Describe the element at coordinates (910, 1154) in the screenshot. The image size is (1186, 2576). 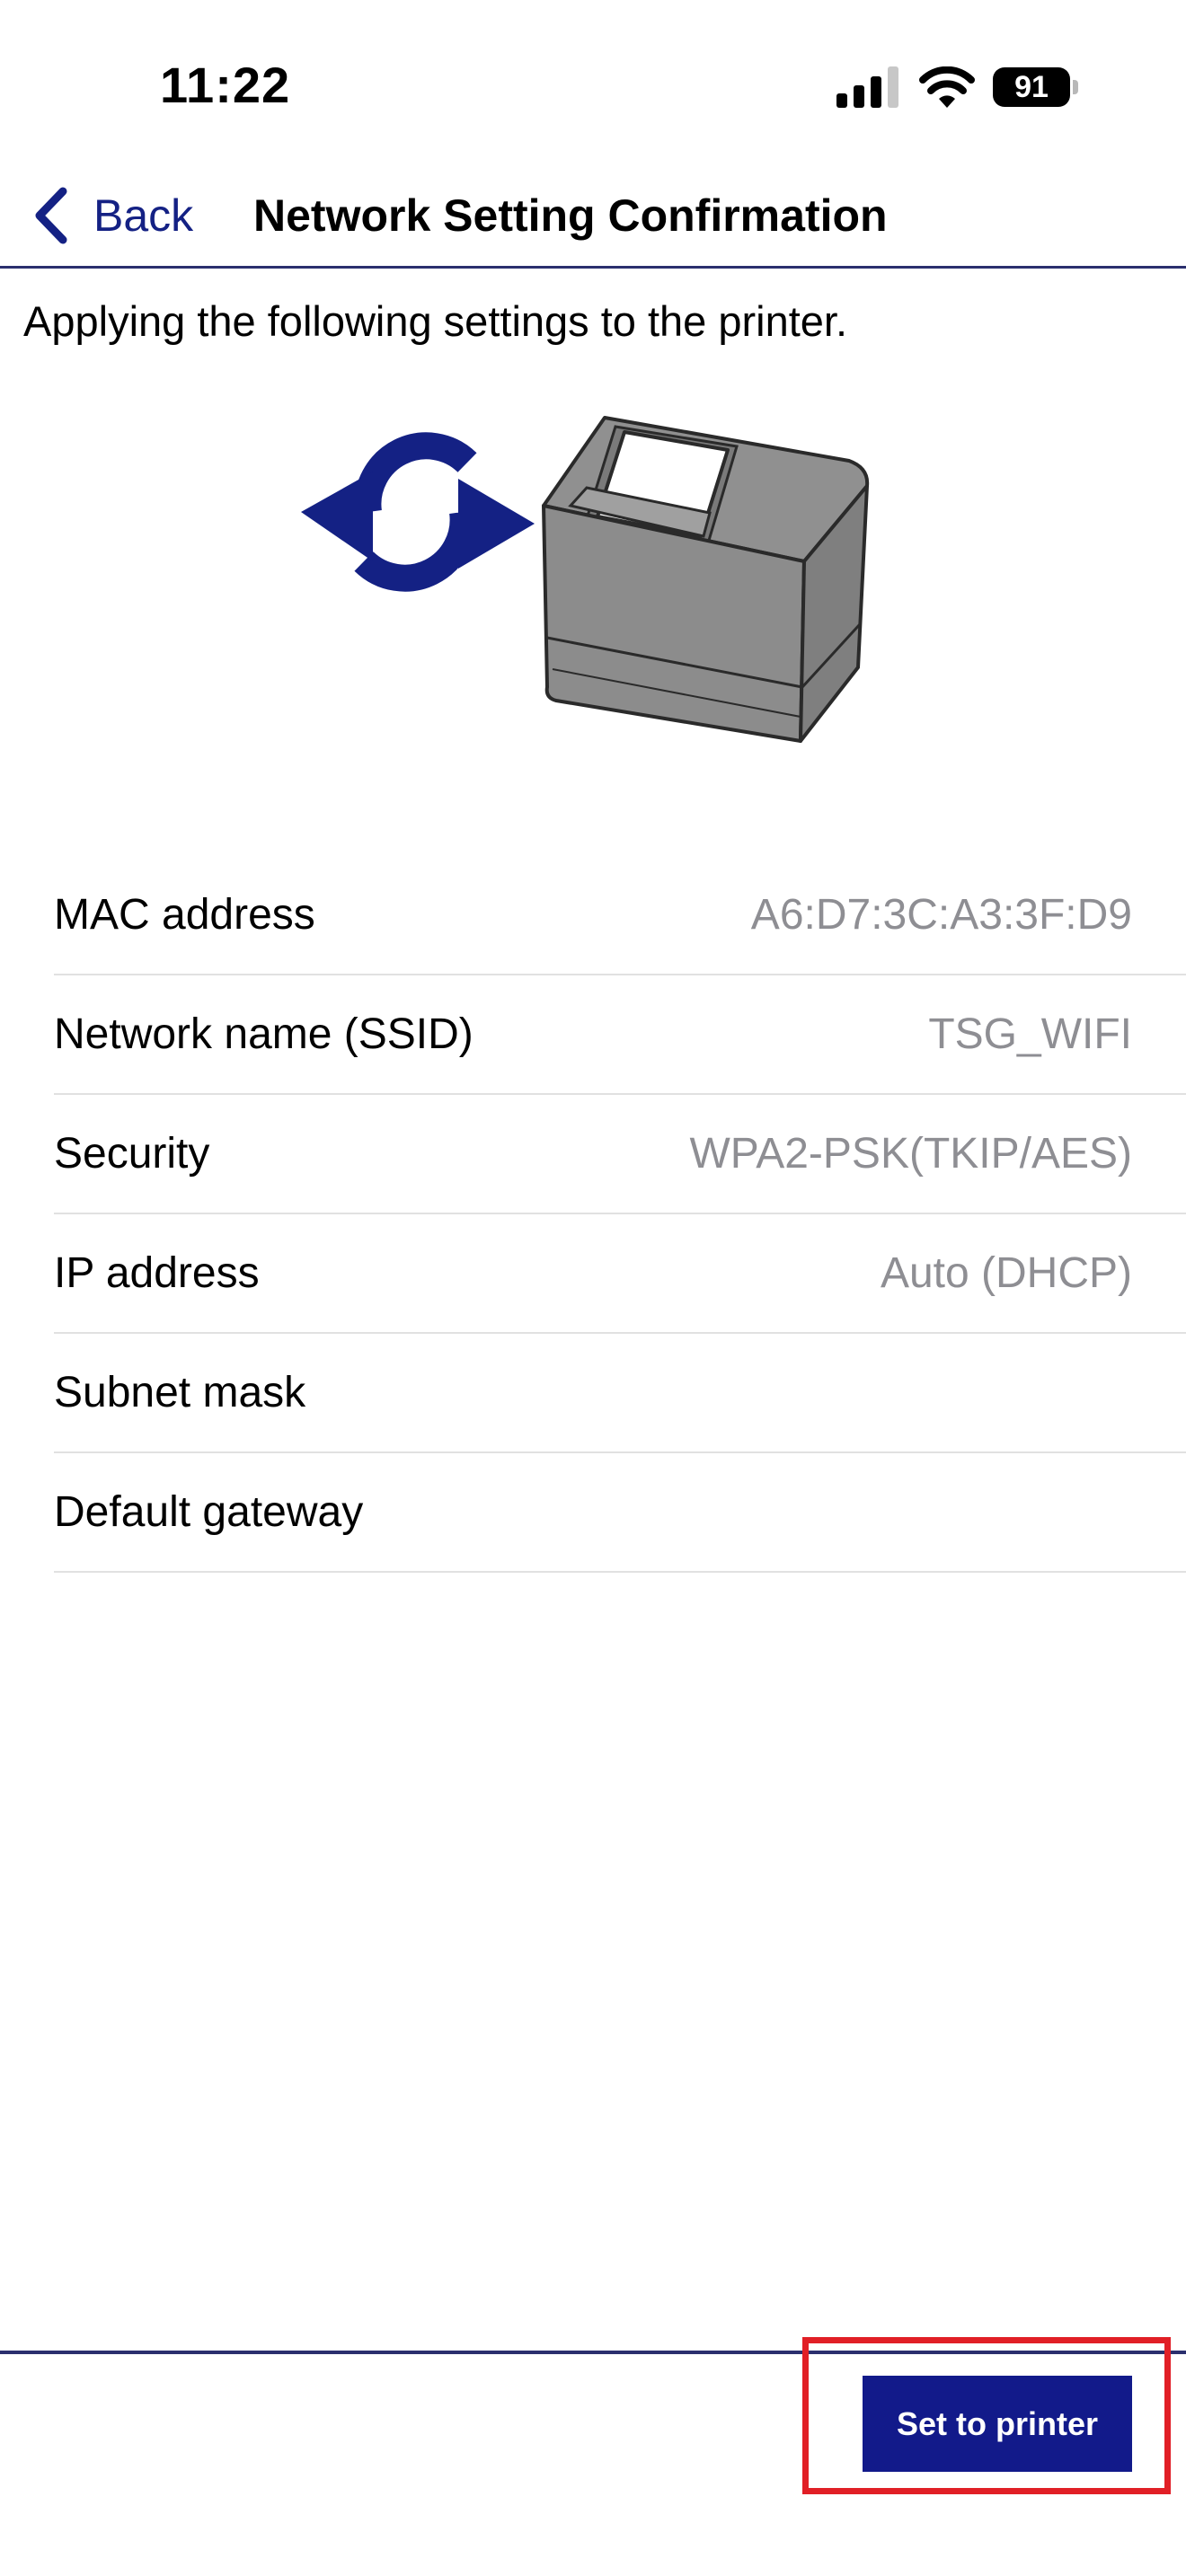
I see `setting-value: WPA2-PSK(TKIP/AES)` at that location.